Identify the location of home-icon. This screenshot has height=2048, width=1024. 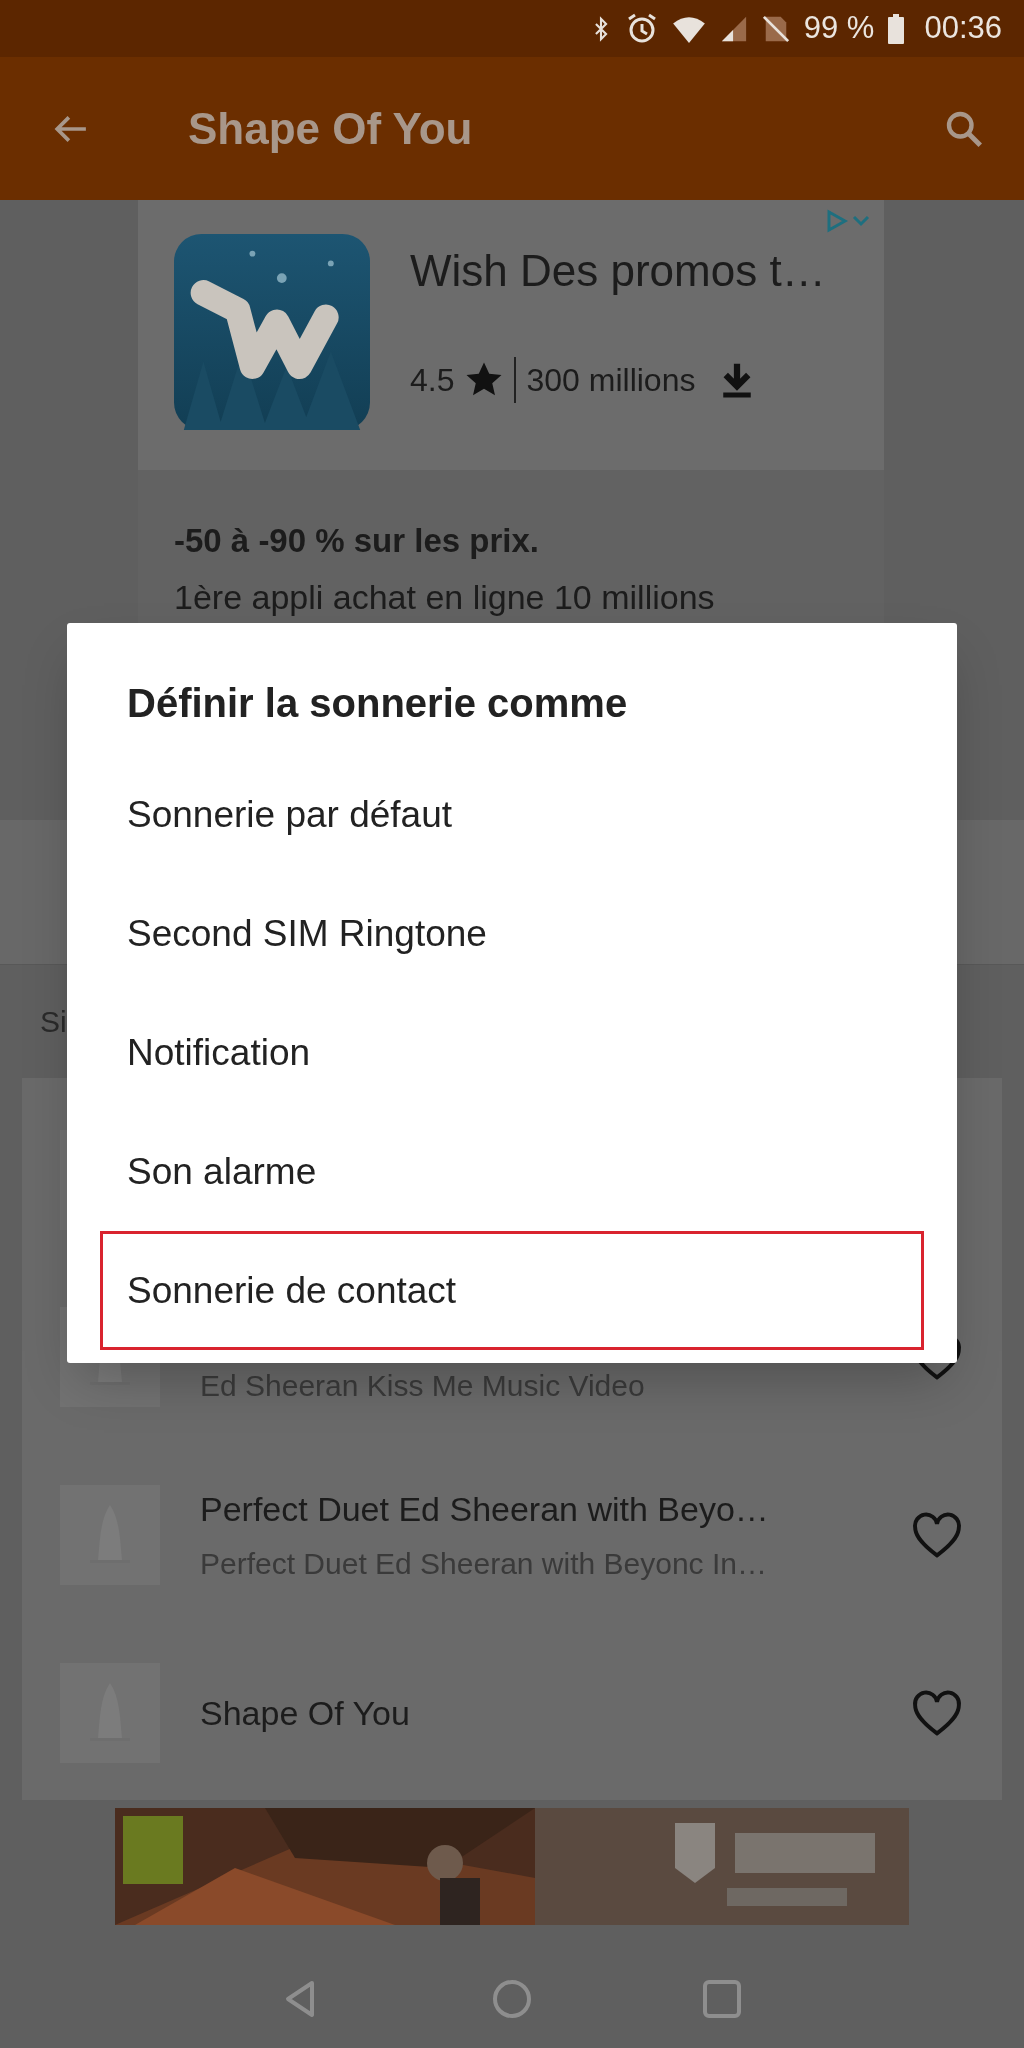
(512, 1999).